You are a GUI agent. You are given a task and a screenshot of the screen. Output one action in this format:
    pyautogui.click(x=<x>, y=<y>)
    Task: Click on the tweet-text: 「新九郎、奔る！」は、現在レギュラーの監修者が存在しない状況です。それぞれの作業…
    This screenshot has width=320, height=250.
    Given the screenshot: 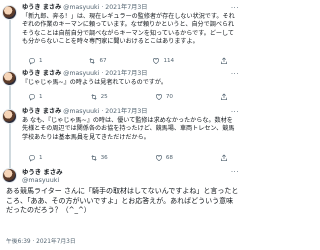 What is the action you would take?
    pyautogui.click(x=128, y=29)
    